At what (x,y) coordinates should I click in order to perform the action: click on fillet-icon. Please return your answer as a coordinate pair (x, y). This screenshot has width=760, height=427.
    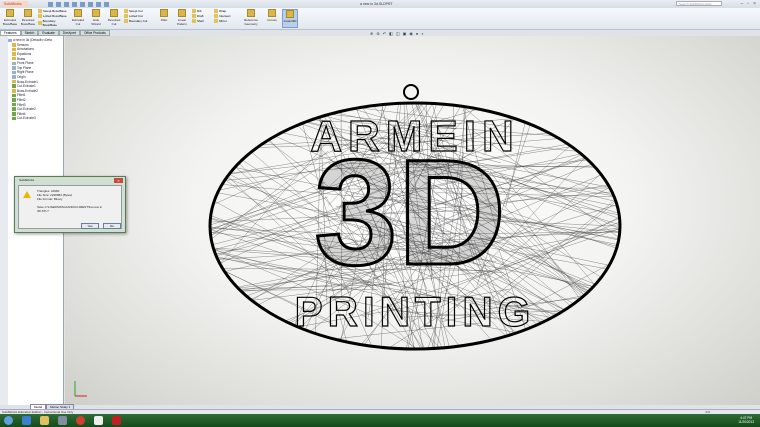
    Looking at the image, I should click on (164, 13).